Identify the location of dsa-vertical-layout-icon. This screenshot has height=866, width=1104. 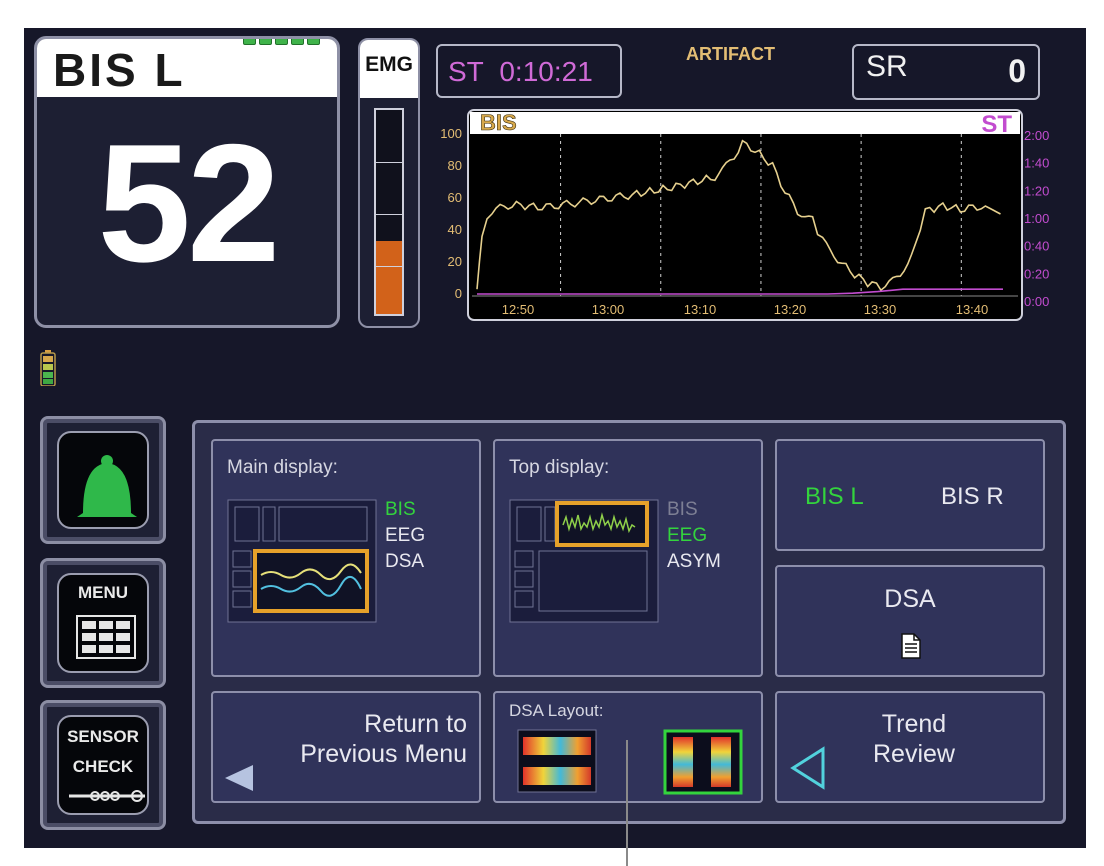
(703, 762).